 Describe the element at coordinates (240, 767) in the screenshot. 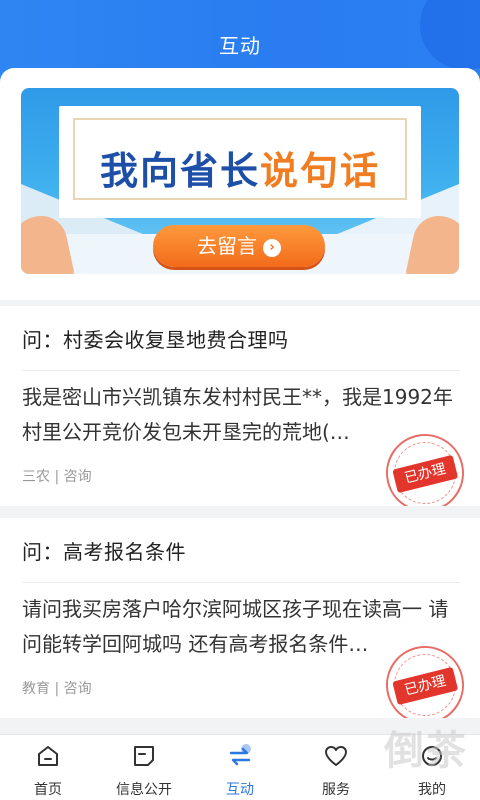

I see `tab-interact: 互动` at that location.